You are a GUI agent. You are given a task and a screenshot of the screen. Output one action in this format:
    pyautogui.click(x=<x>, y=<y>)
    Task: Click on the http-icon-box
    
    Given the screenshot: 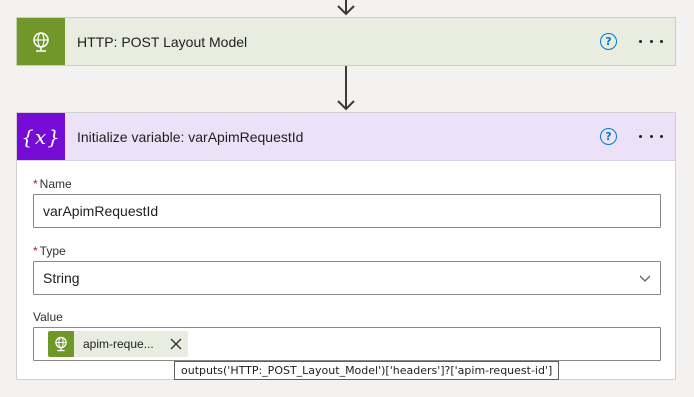 What is the action you would take?
    pyautogui.click(x=41, y=41)
    